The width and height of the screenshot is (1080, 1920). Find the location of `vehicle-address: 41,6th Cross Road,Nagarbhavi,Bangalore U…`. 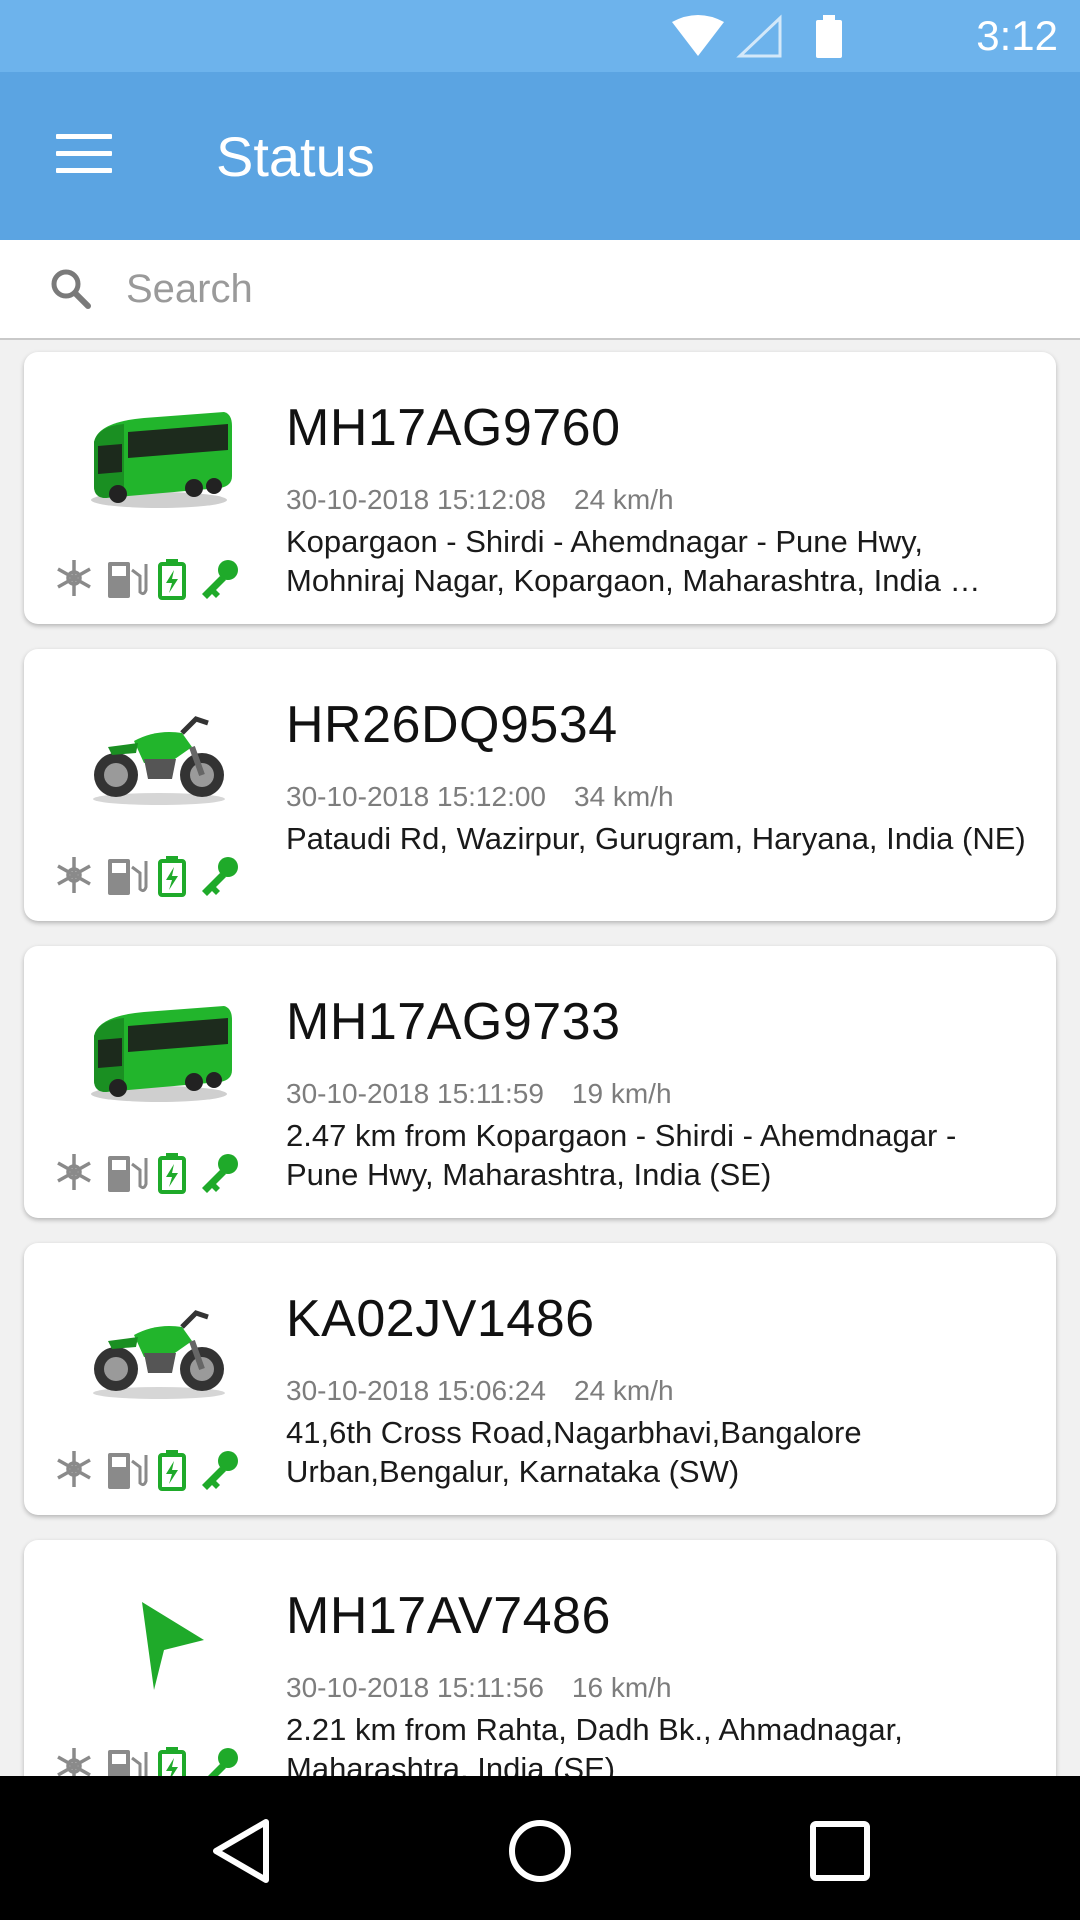

vehicle-address: 41,6th Cross Road,Nagarbhavi,Bangalore U… is located at coordinates (574, 1452).